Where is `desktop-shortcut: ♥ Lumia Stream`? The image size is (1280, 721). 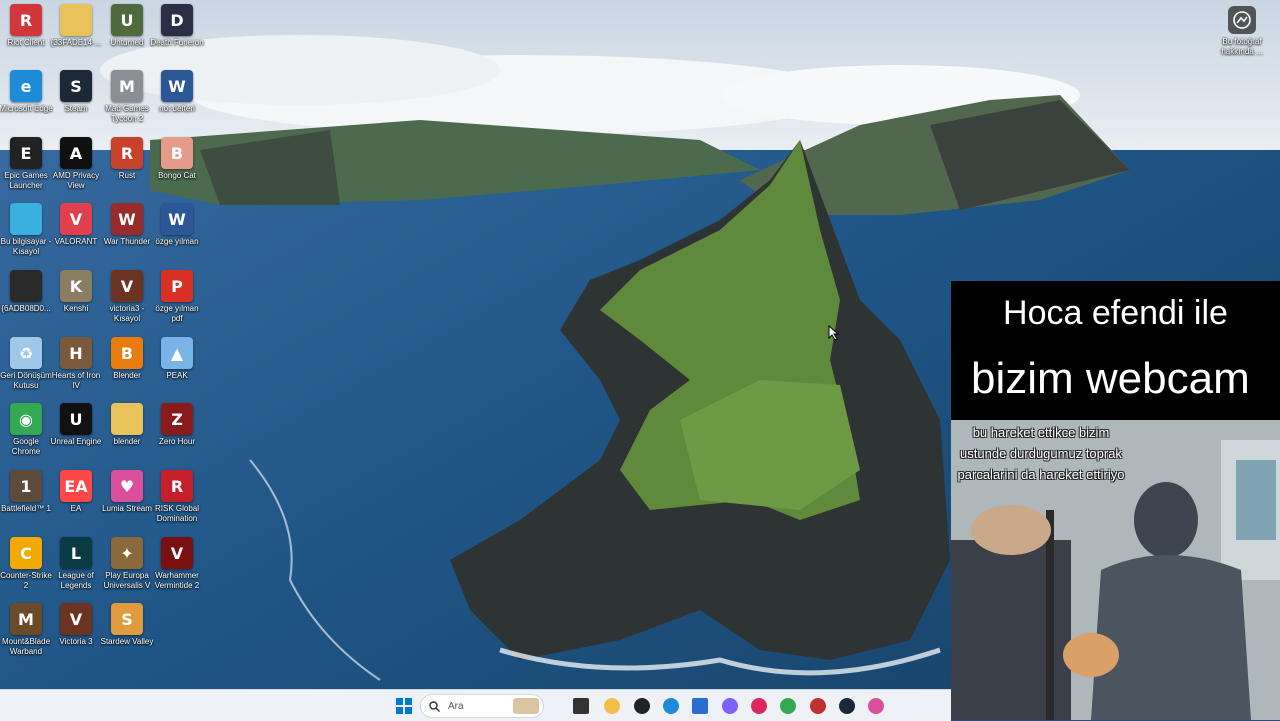
desktop-shortcut: ♥ Lumia Stream is located at coordinates (127, 502).